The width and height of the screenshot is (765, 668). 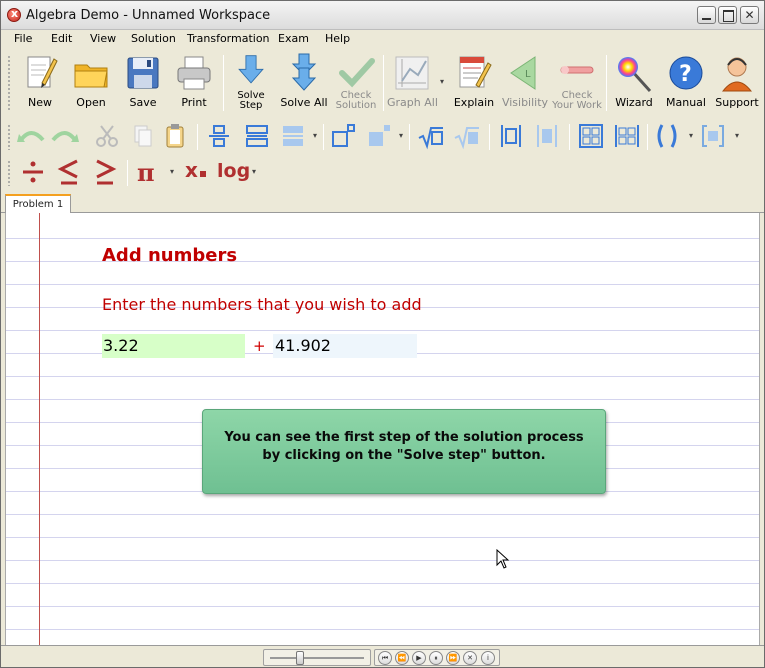 I want to click on support-agent-icon, so click(x=737, y=74).